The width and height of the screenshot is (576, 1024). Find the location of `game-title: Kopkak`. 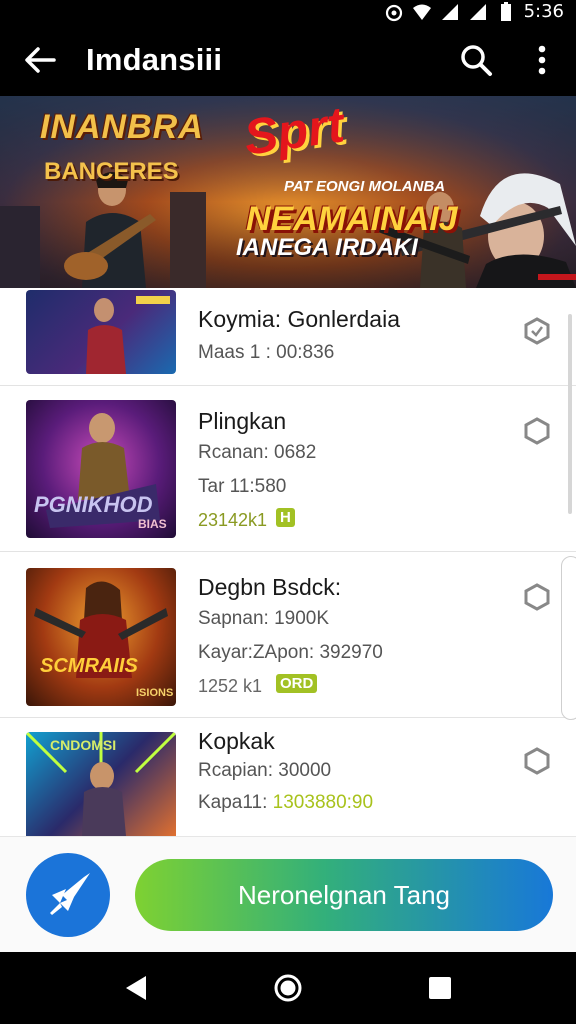

game-title: Kopkak is located at coordinates (236, 741).